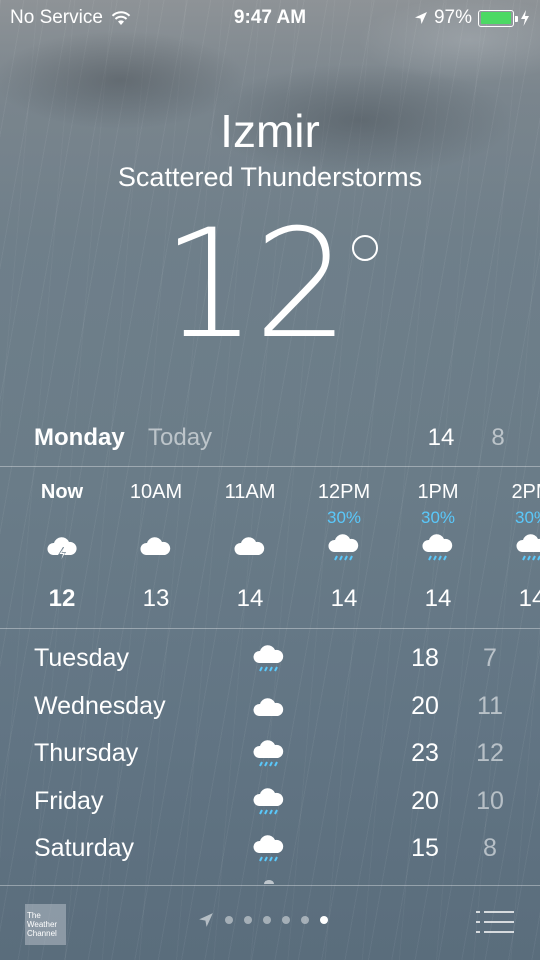 The height and width of the screenshot is (960, 540). What do you see at coordinates (495, 922) in the screenshot?
I see `city-list-icon` at bounding box center [495, 922].